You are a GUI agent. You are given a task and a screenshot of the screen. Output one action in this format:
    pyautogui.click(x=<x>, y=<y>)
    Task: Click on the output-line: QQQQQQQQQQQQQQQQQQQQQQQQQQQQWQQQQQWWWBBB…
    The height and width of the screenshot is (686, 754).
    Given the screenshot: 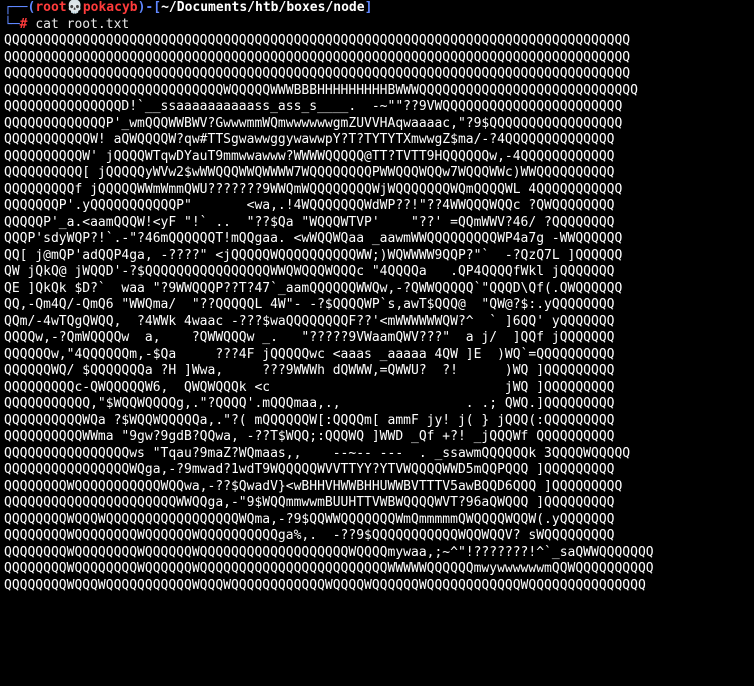 What is the action you would take?
    pyautogui.click(x=321, y=90)
    